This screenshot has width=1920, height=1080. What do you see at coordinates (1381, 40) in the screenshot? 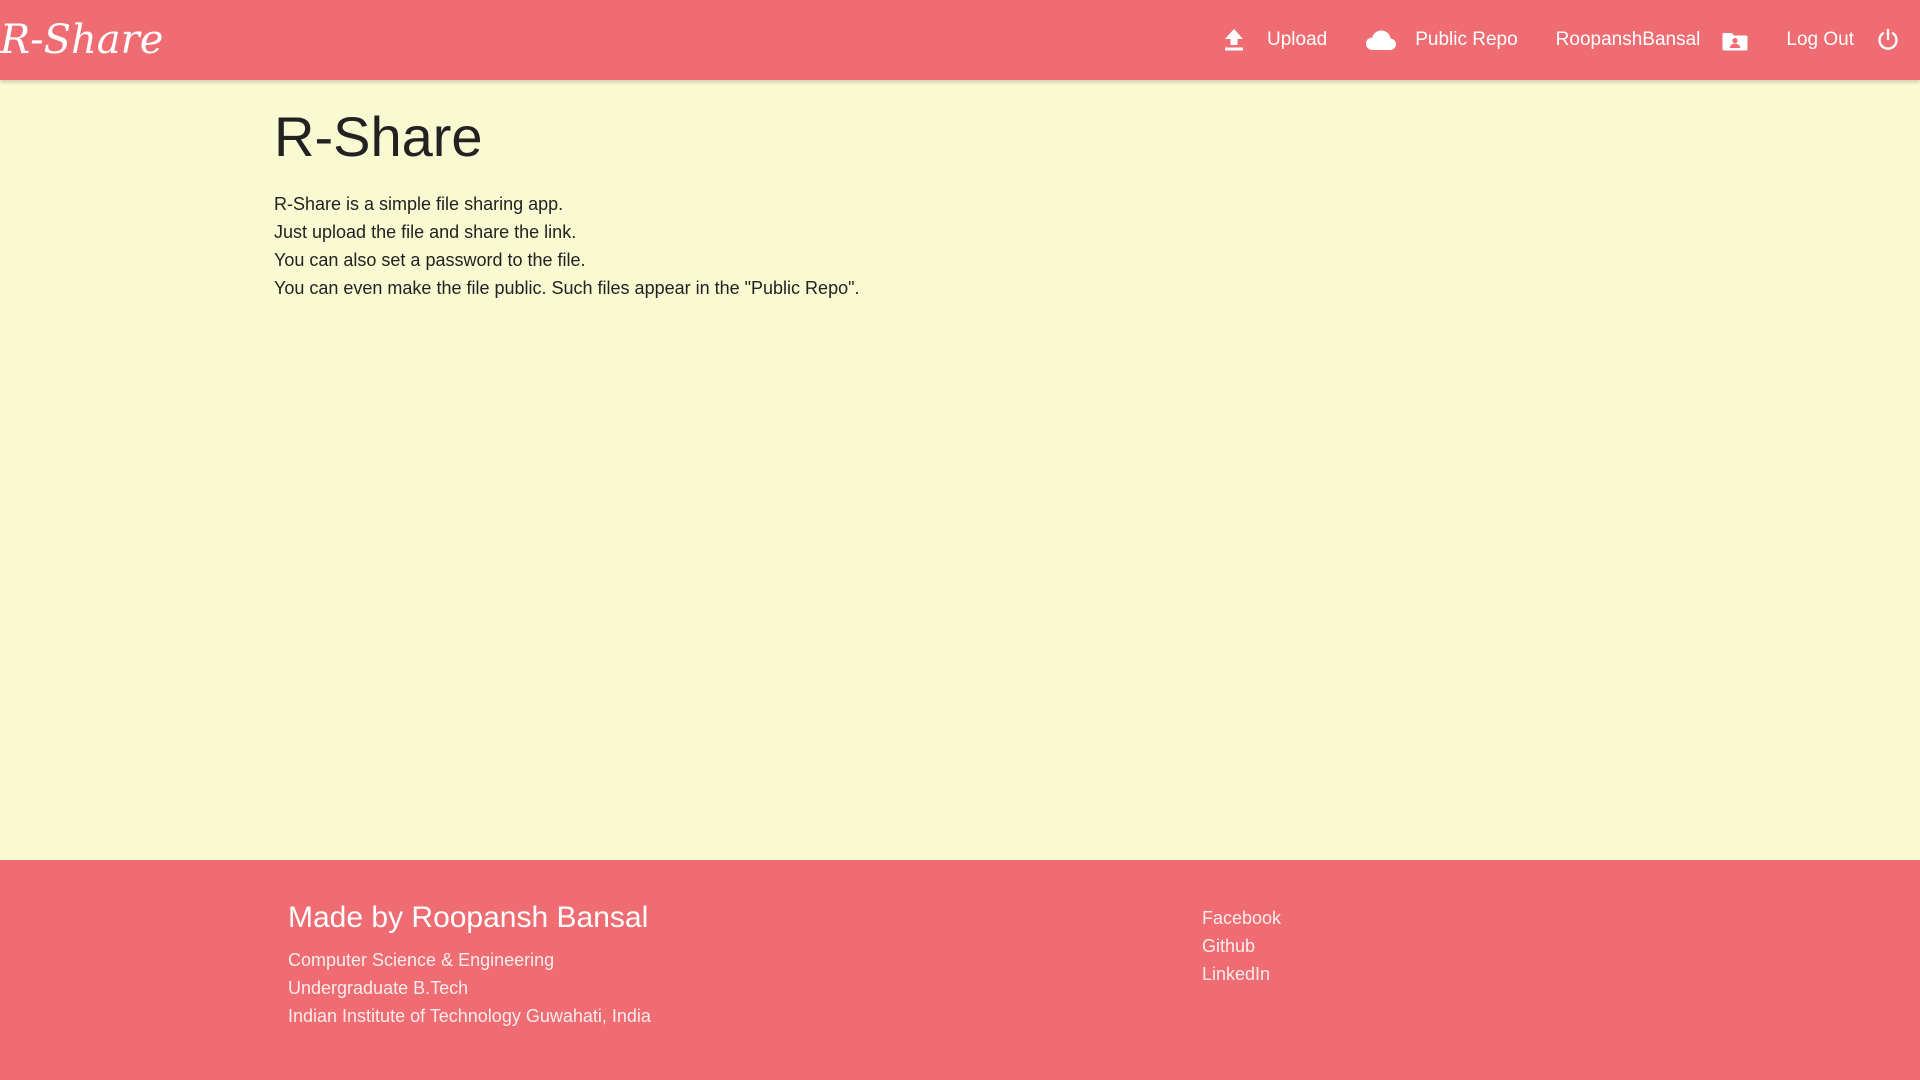
I see `cloud-icon` at bounding box center [1381, 40].